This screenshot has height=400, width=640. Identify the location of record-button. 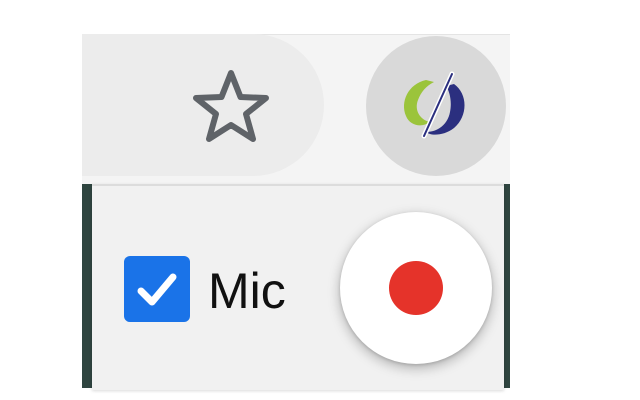
(416, 288).